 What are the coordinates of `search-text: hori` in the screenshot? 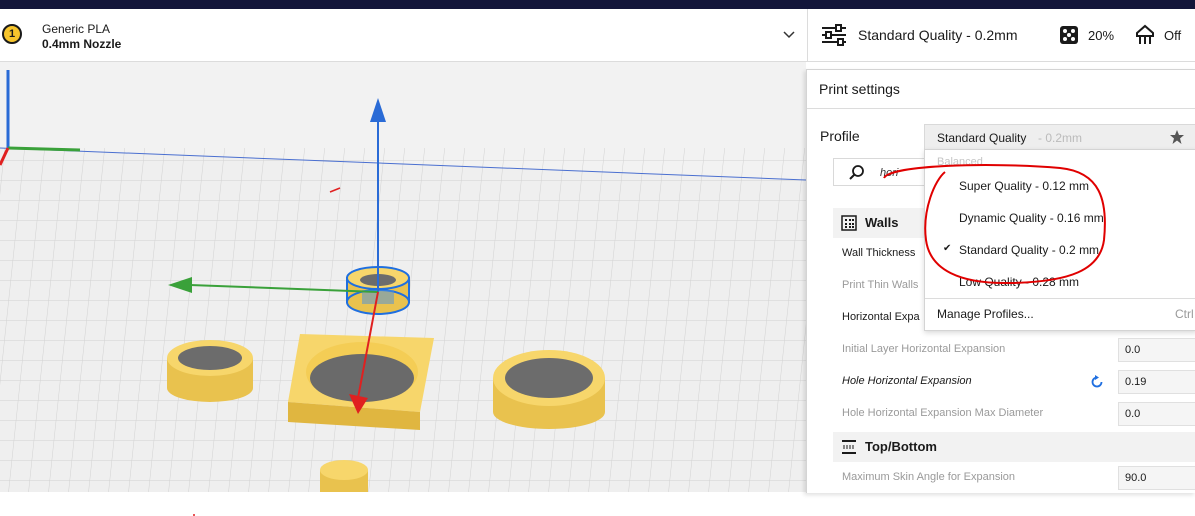 It's located at (889, 173).